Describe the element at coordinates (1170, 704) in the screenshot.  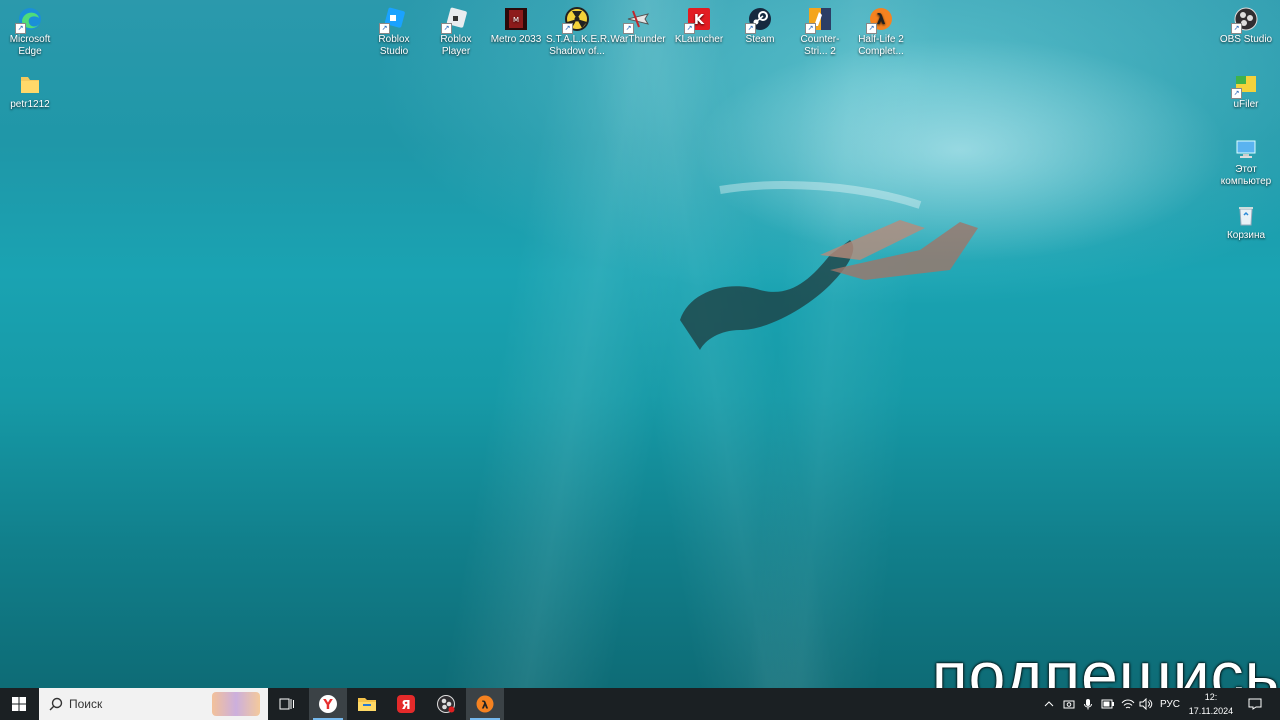
I see `tray-language: РУС` at that location.